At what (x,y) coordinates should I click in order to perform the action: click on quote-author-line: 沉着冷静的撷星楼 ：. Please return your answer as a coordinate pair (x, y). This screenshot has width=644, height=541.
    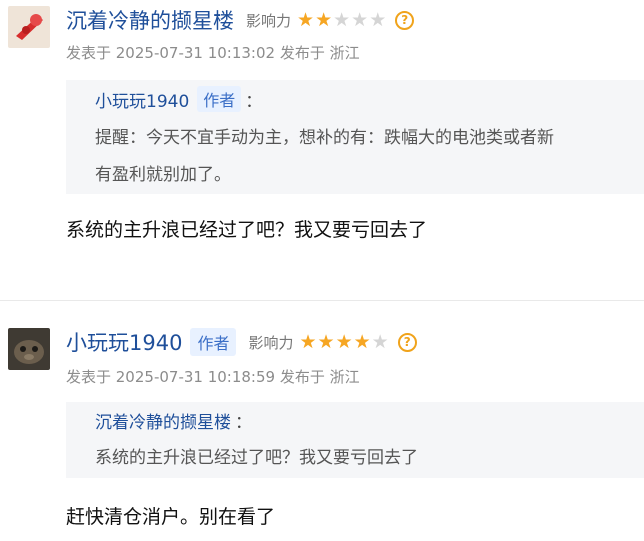
    Looking at the image, I should click on (173, 420).